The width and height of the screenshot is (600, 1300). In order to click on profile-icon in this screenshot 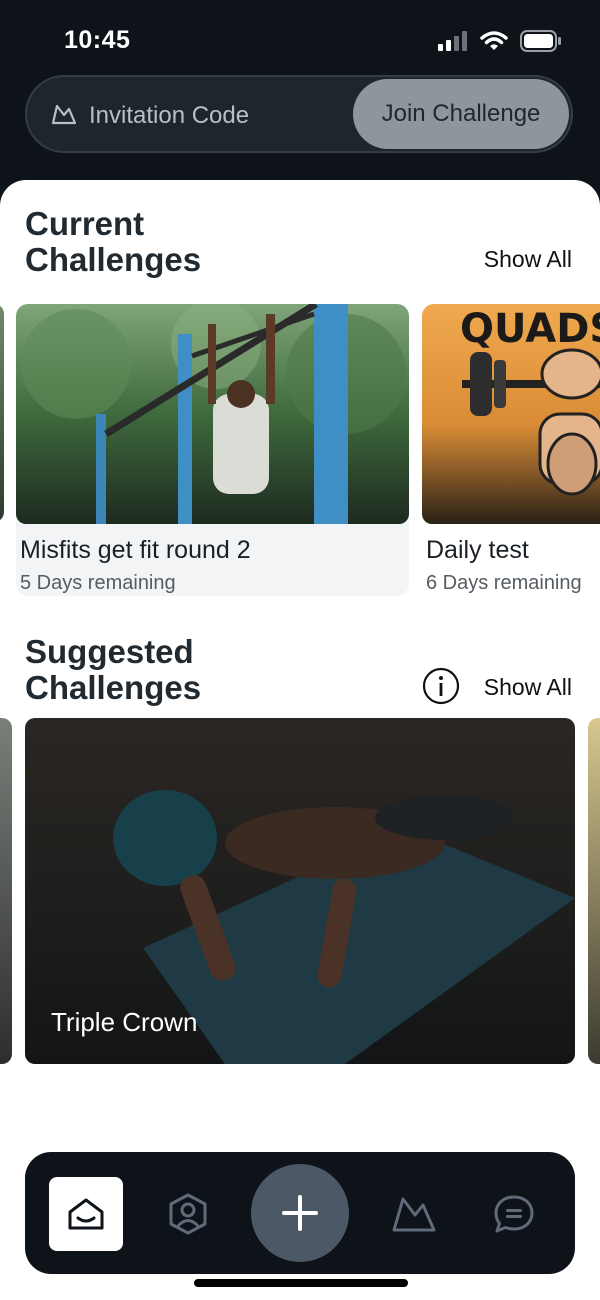, I will do `click(188, 1214)`.